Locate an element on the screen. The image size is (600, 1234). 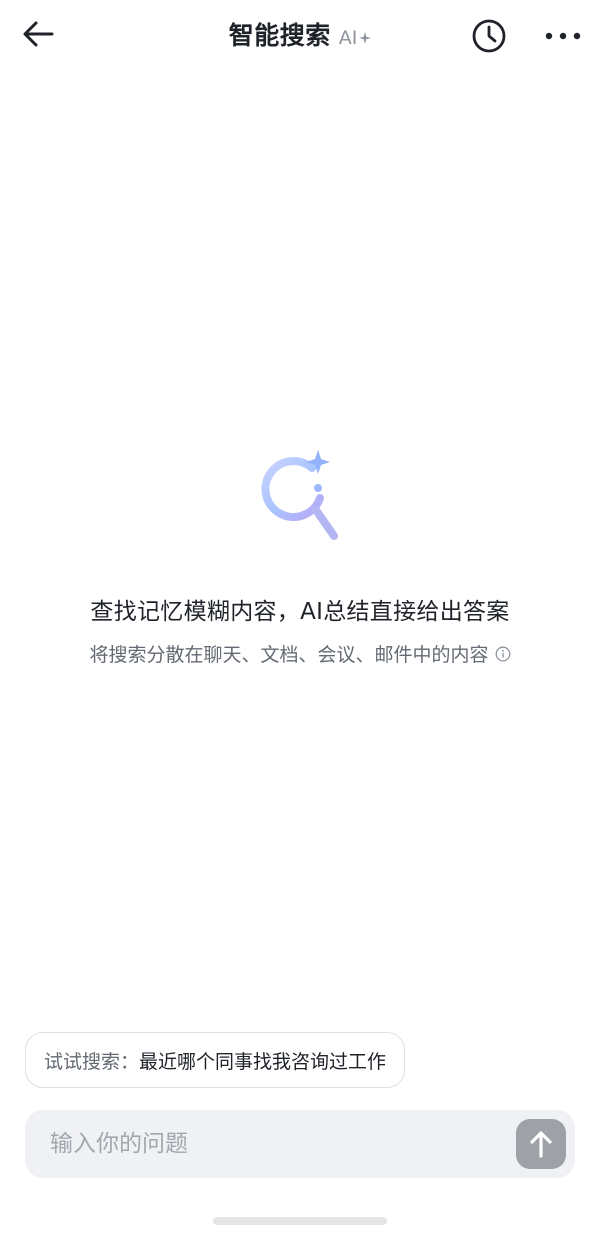
clock-icon is located at coordinates (489, 36).